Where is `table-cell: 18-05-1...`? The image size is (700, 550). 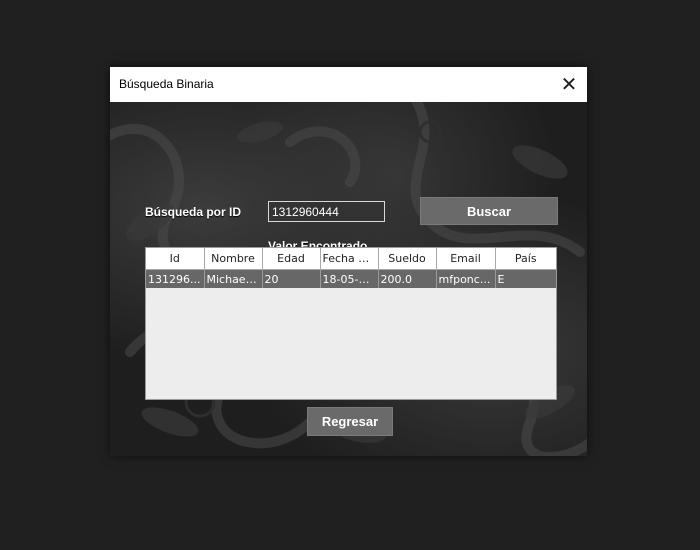
table-cell: 18-05-1... is located at coordinates (349, 278).